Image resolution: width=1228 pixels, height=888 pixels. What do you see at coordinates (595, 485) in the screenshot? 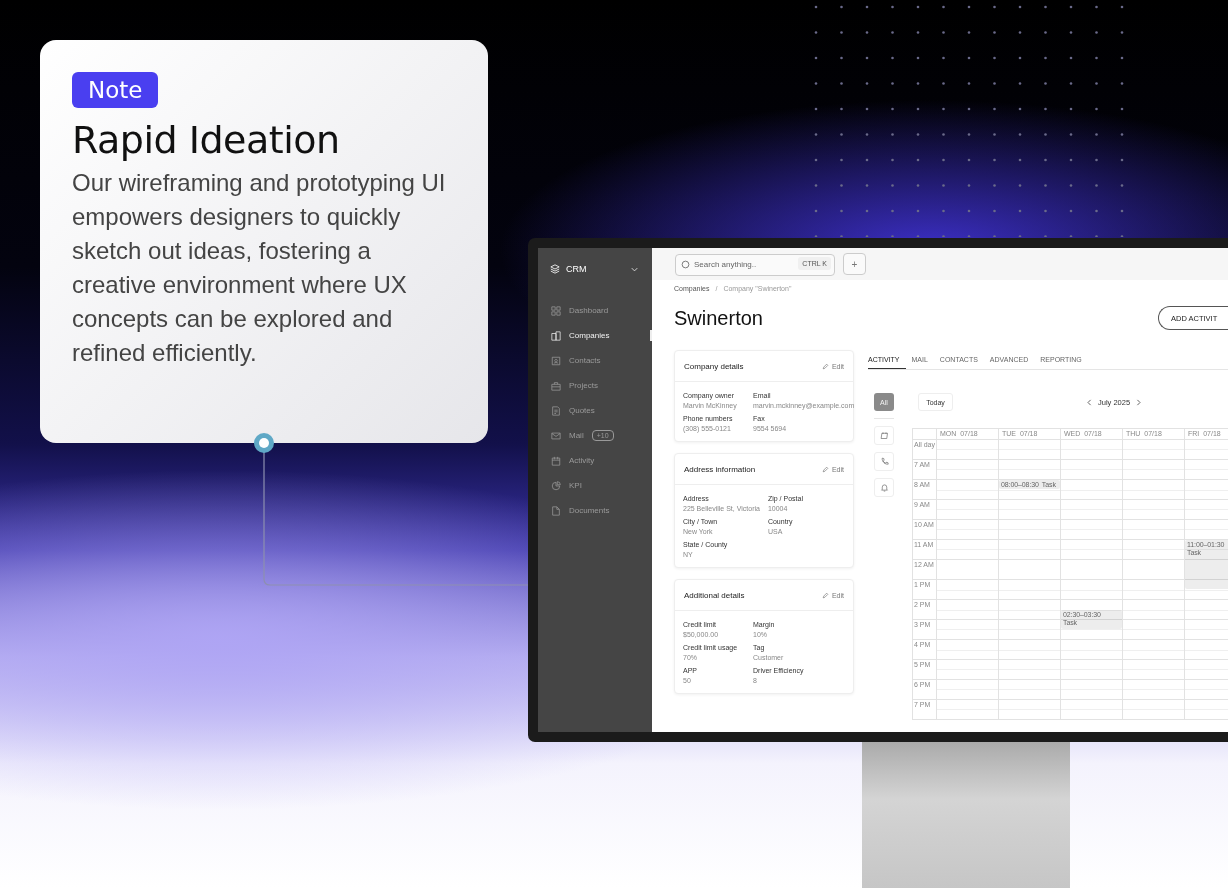
I see `sidebar-item: KPI` at bounding box center [595, 485].